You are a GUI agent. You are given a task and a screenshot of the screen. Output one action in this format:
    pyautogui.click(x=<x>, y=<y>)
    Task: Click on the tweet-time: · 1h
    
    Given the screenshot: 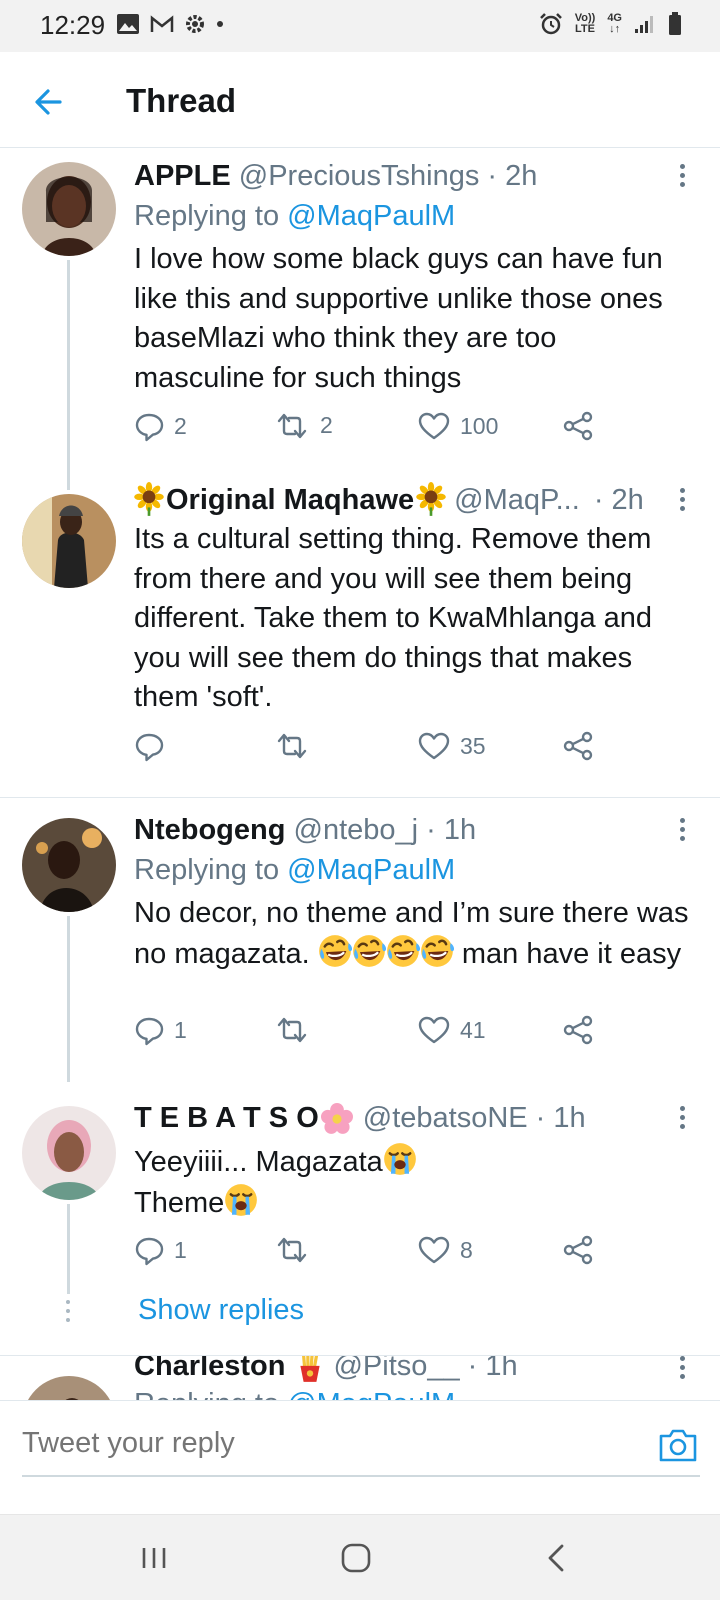 What is the action you would take?
    pyautogui.click(x=560, y=1118)
    